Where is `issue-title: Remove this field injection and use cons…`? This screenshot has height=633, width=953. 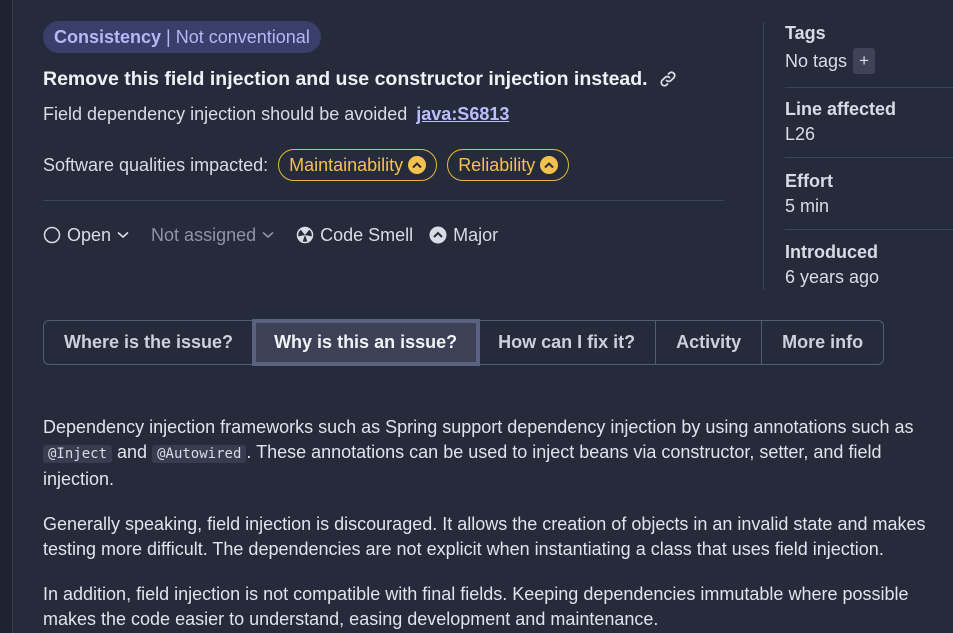 issue-title: Remove this field injection and use cons… is located at coordinates (360, 79).